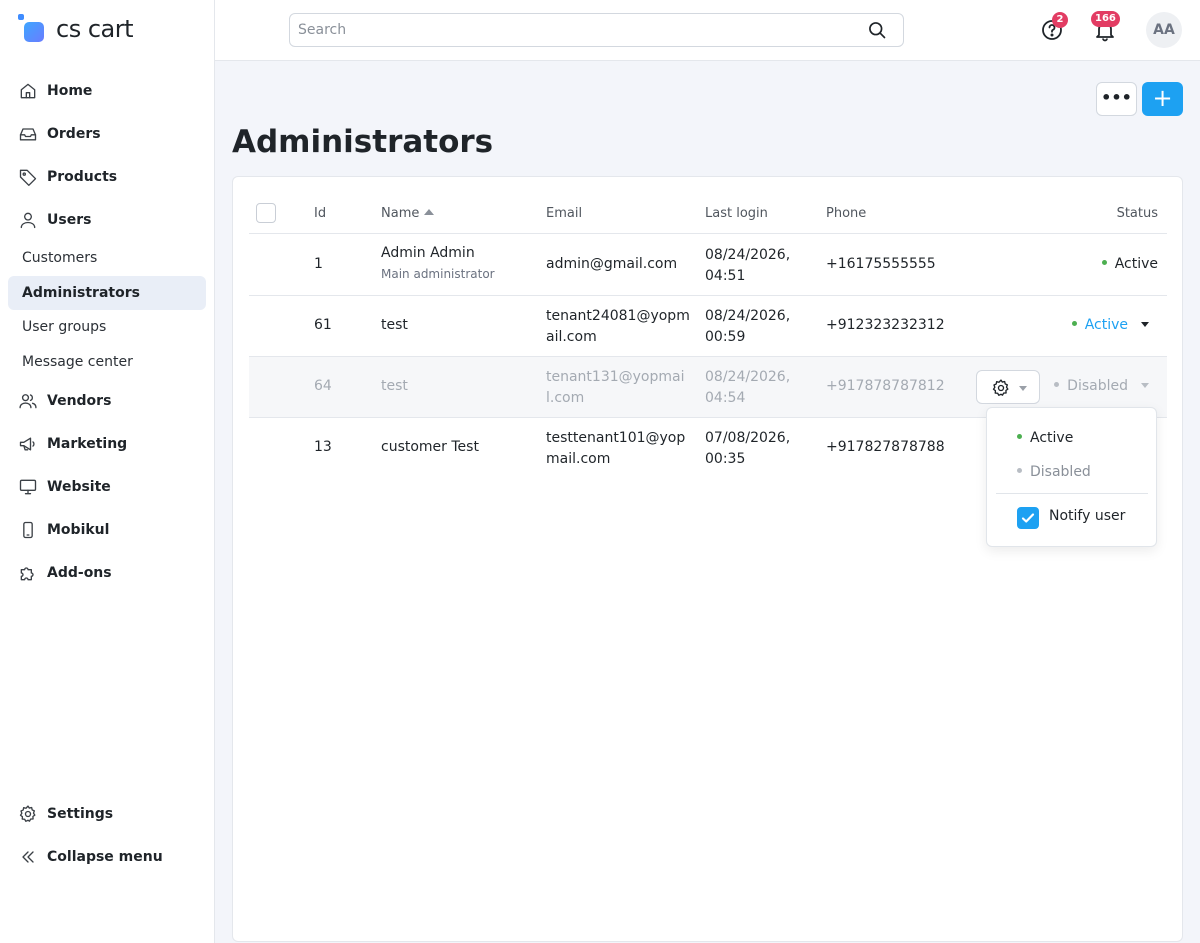 Image resolution: width=1200 pixels, height=943 pixels. I want to click on sidebar-subitem-administrators: Administrators, so click(107, 292).